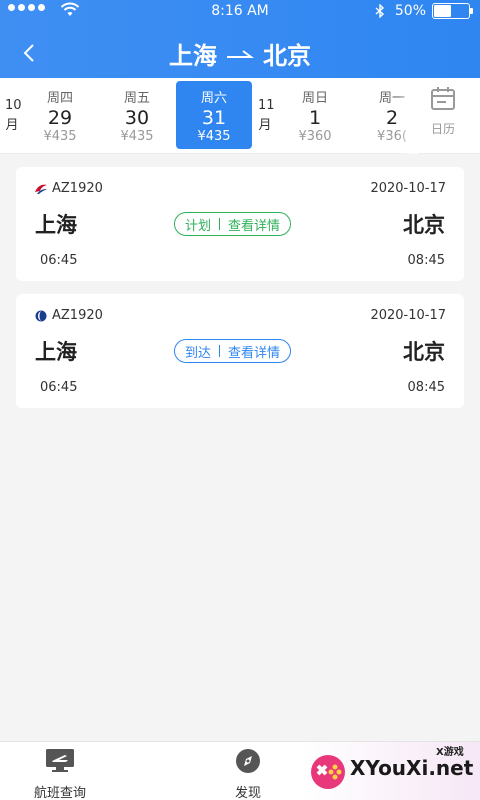  What do you see at coordinates (198, 353) in the screenshot?
I see `flight-status: 到达` at bounding box center [198, 353].